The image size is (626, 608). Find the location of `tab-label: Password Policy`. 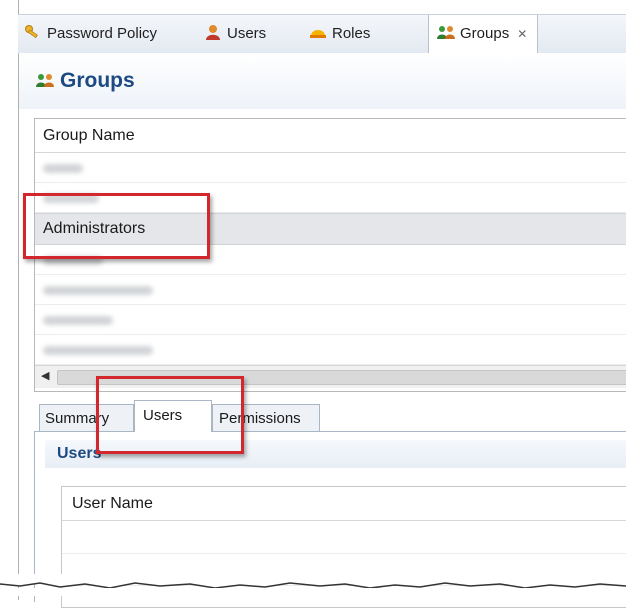

tab-label: Password Policy is located at coordinates (102, 33).